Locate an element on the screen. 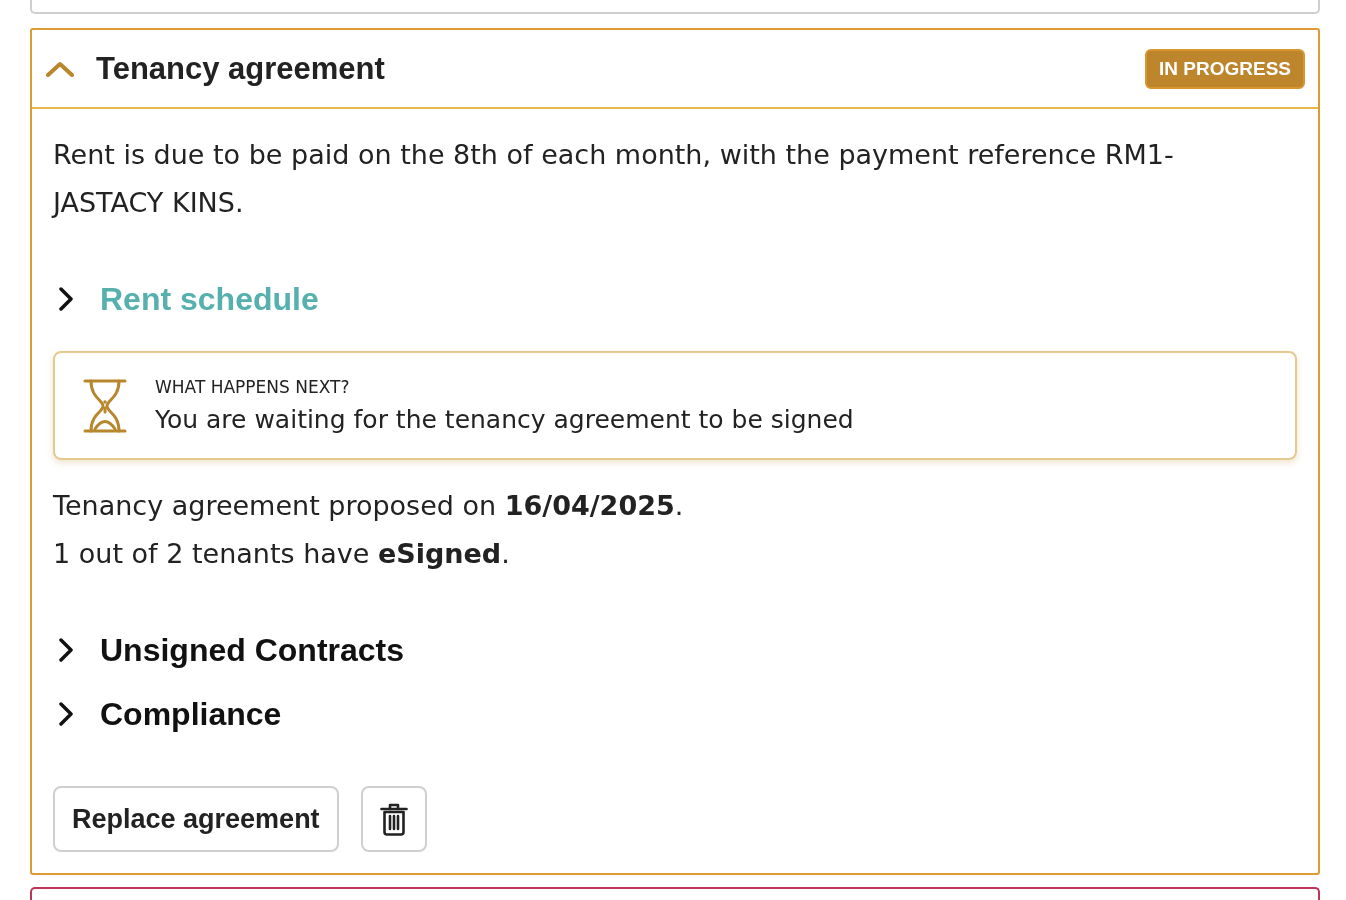  subsection-toggle: Compliance is located at coordinates (167, 714).